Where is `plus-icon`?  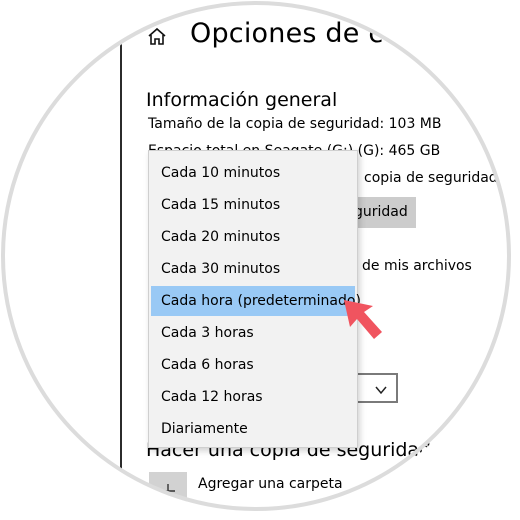
plus-icon is located at coordinates (168, 491).